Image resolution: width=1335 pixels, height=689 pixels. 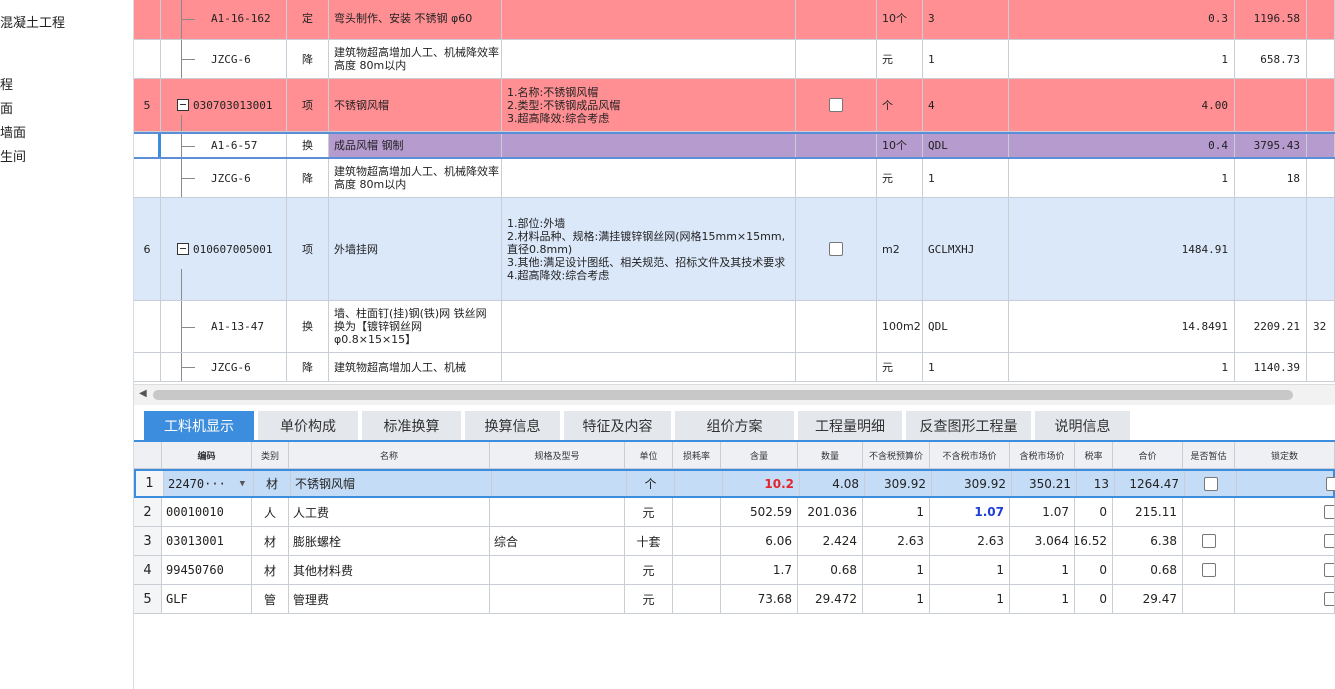 What do you see at coordinates (224, 249) in the screenshot?
I see `code-cell: 010607005001` at bounding box center [224, 249].